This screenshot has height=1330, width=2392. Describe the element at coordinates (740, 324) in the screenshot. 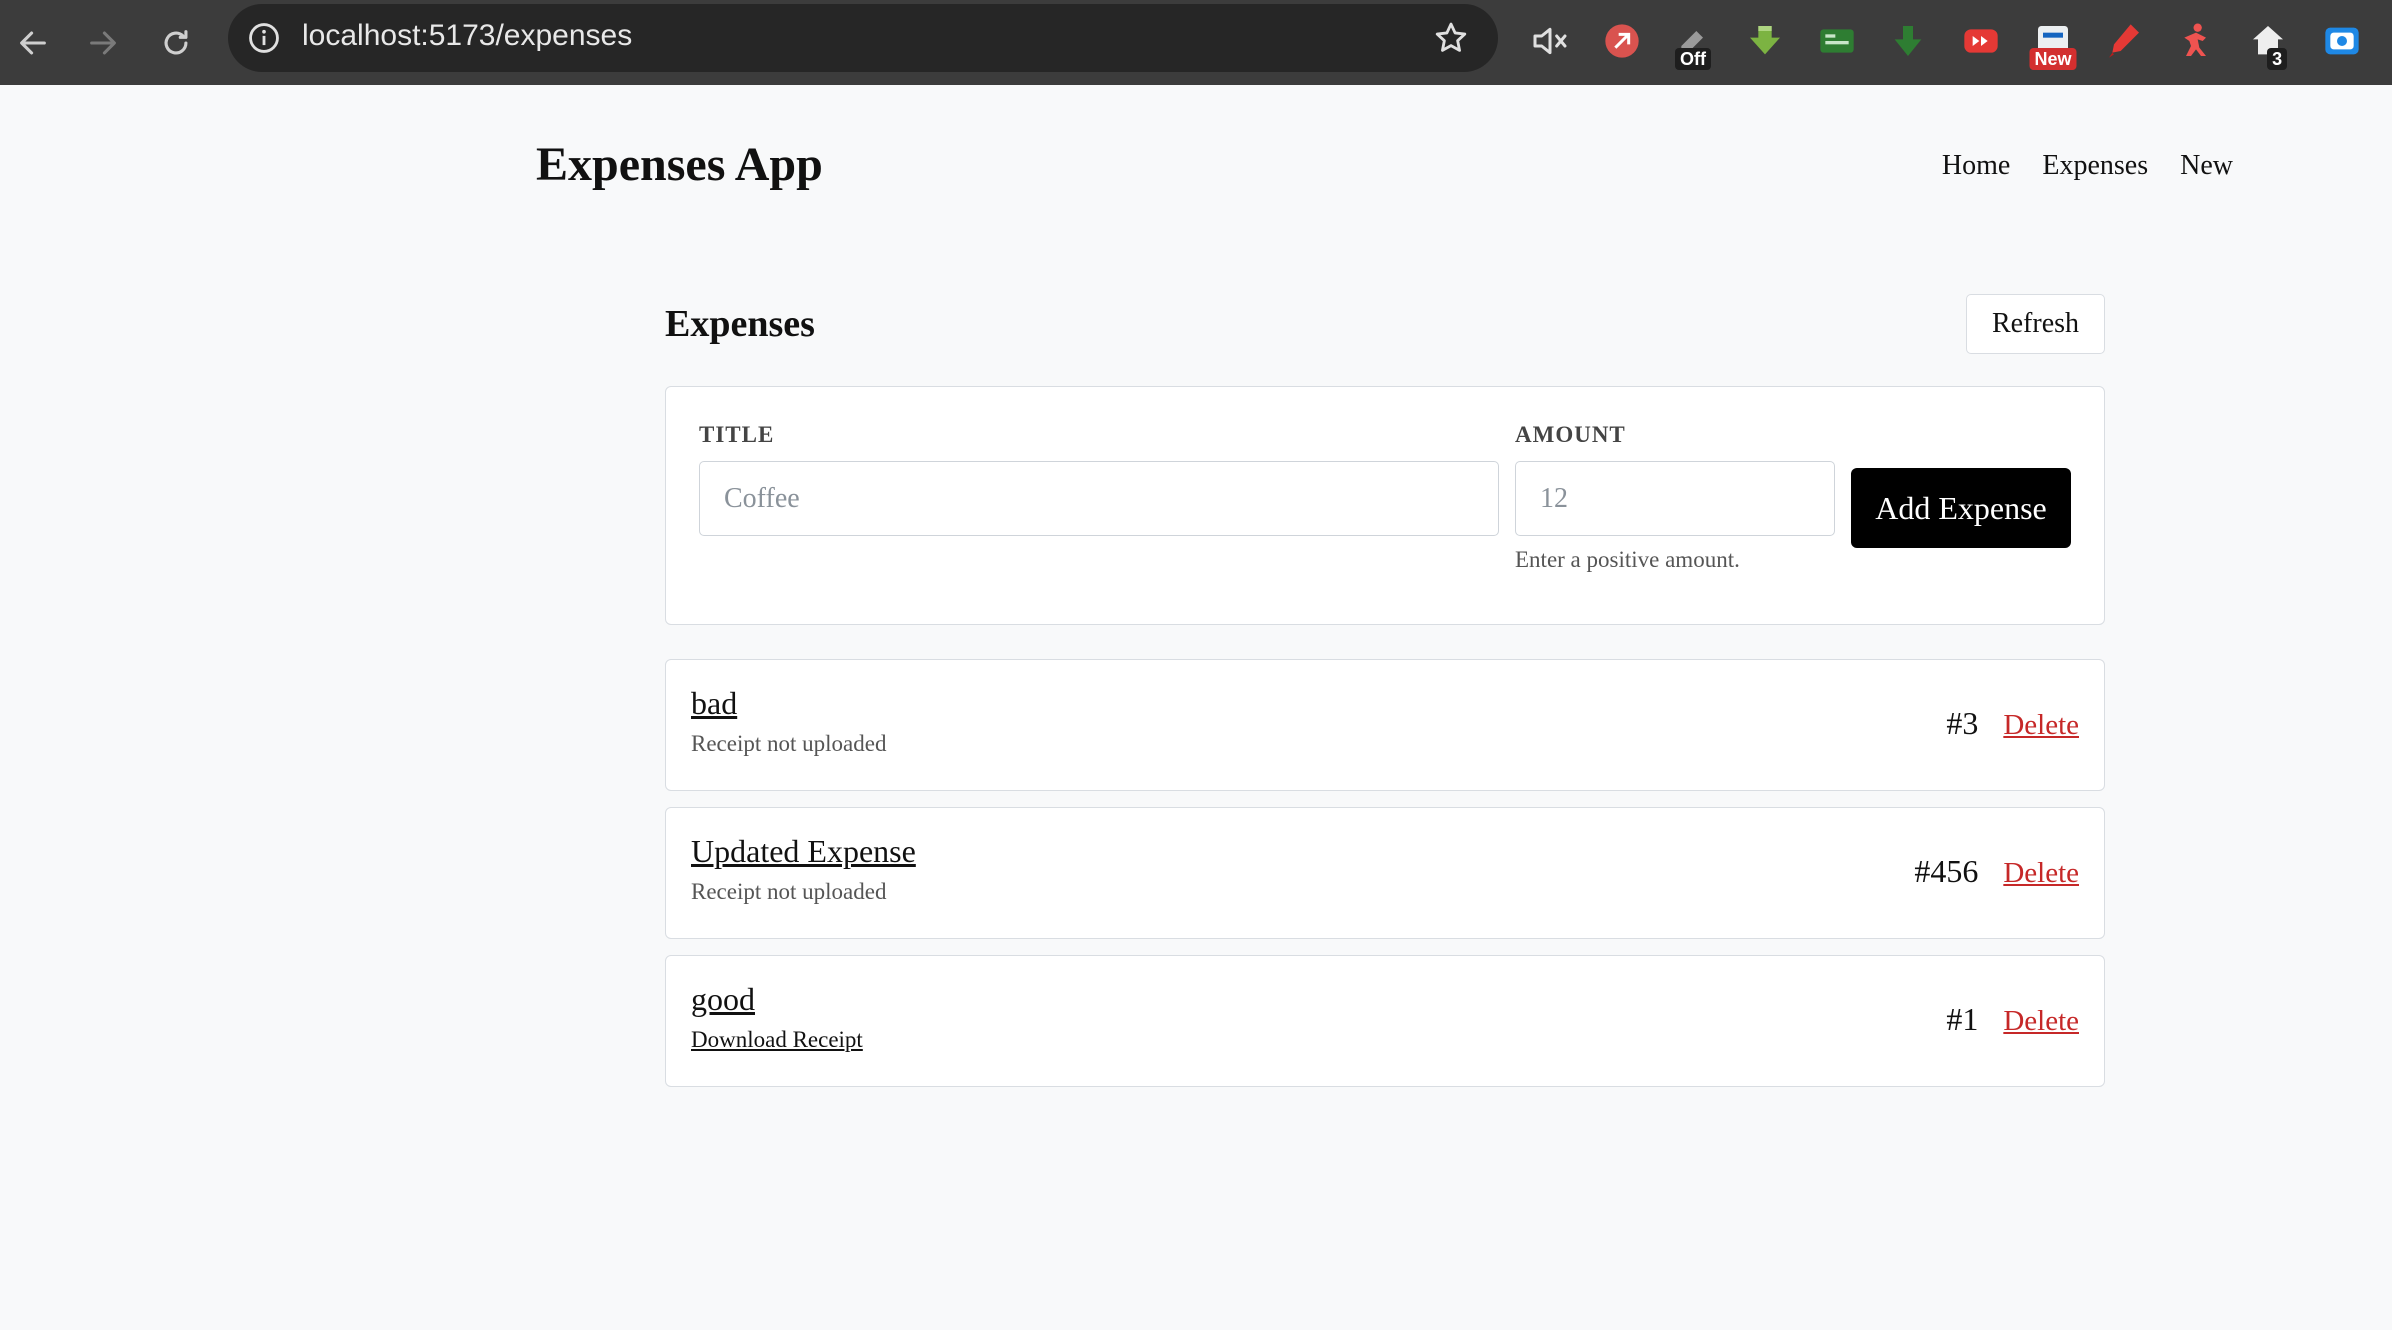

I see `page-title: Expenses` at that location.